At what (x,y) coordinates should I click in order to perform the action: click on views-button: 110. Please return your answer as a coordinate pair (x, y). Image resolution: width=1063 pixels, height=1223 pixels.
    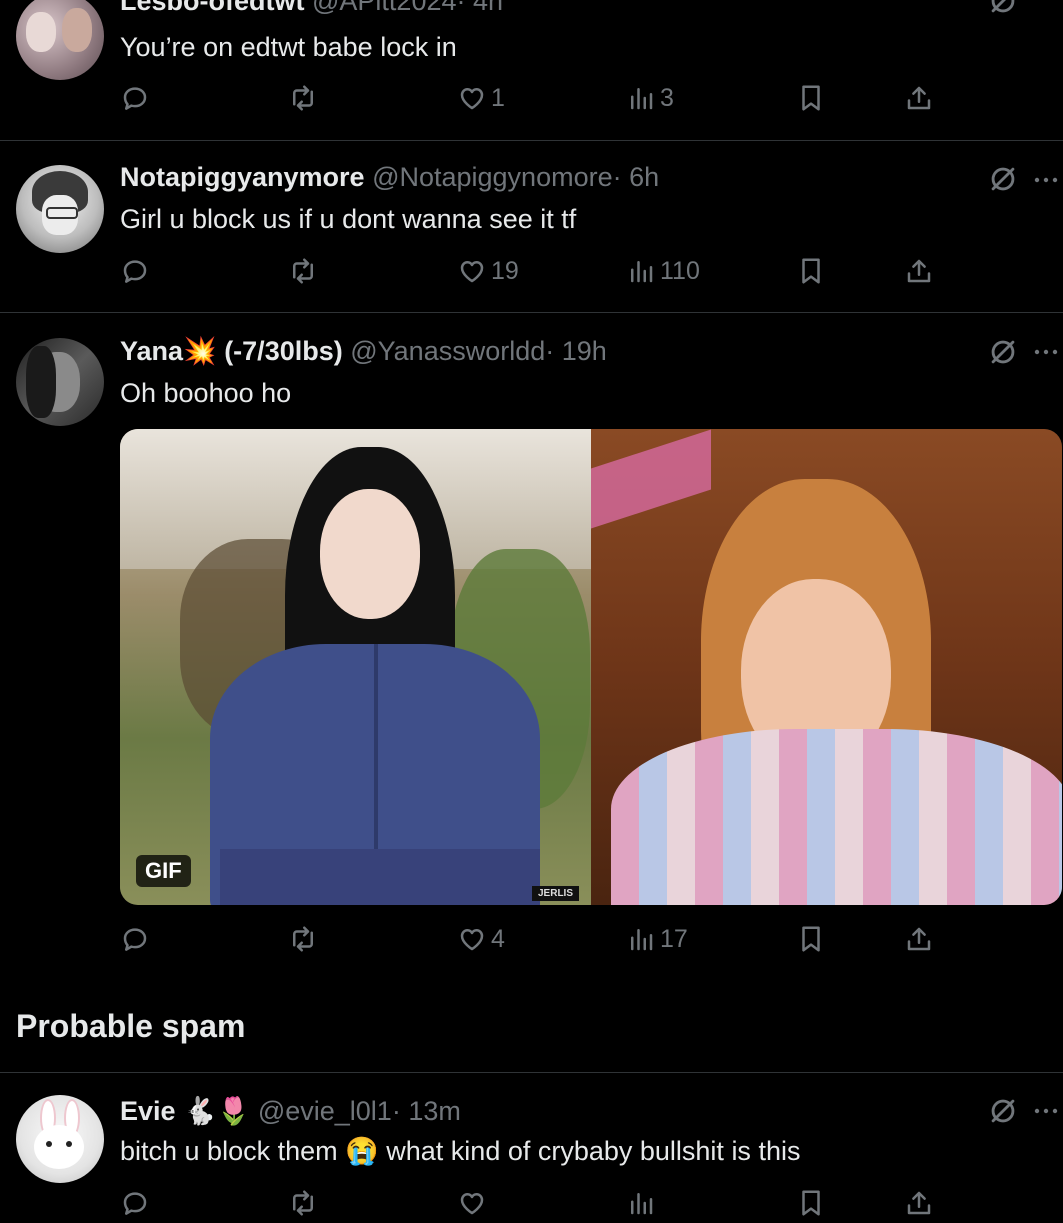
    Looking at the image, I should click on (663, 271).